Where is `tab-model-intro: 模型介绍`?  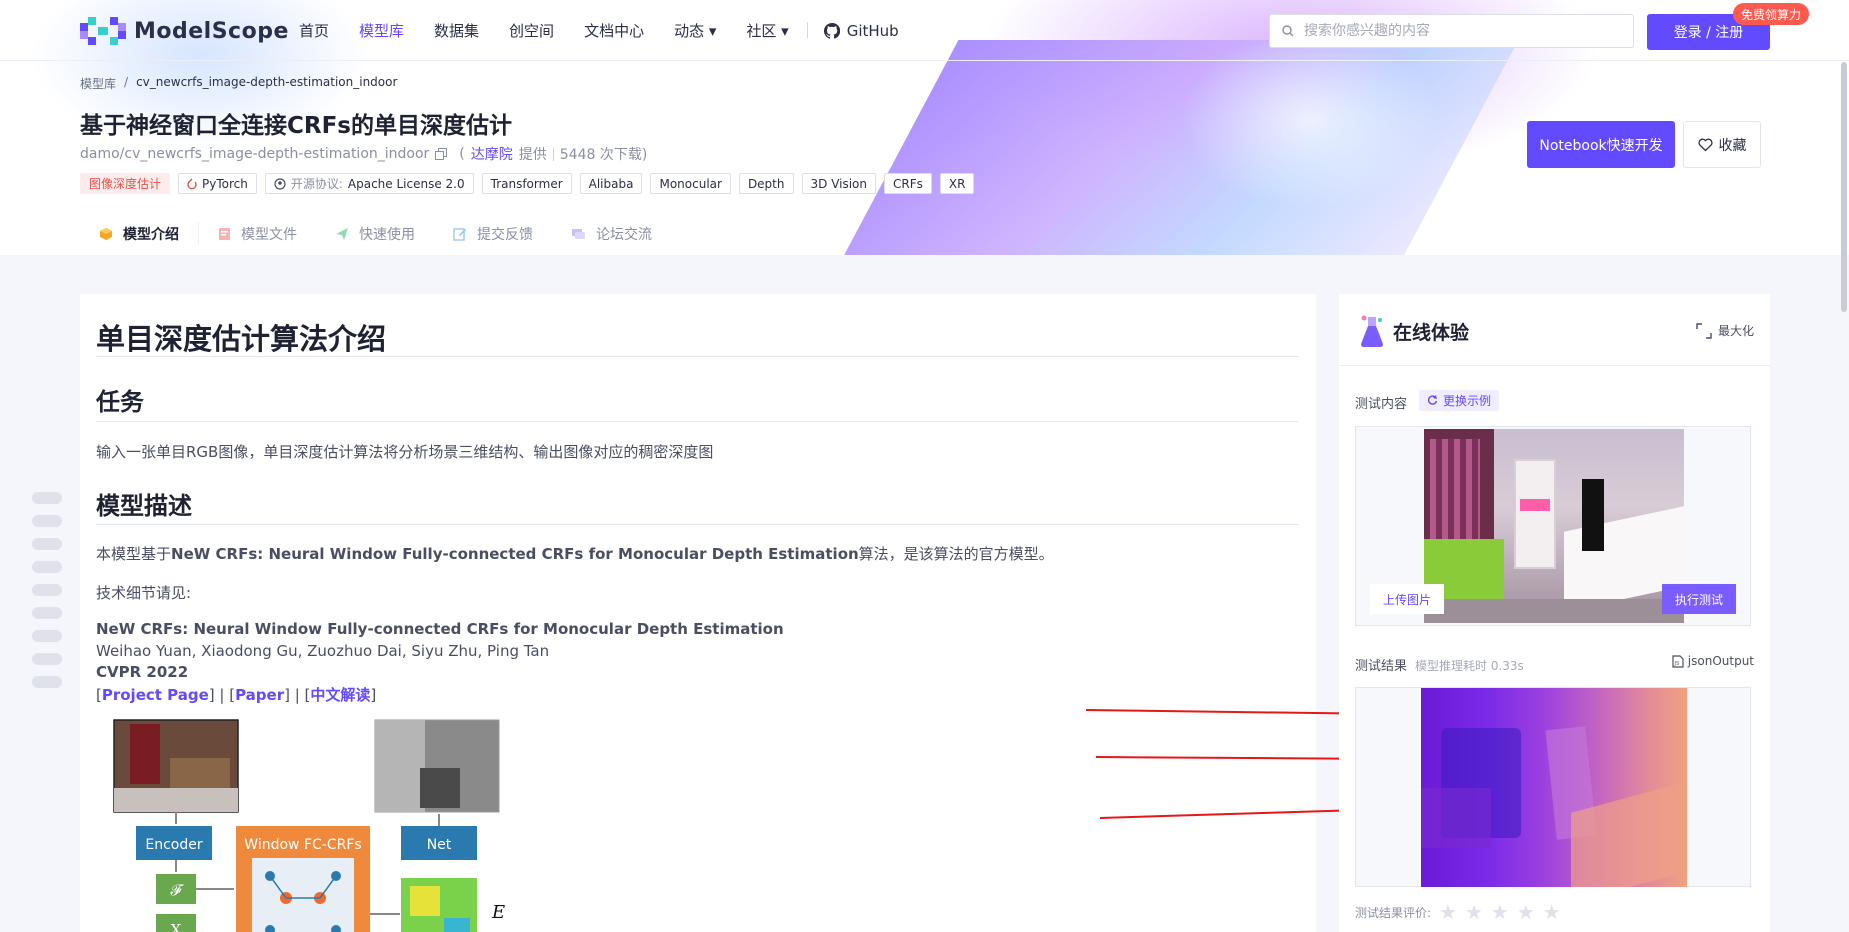 tab-model-intro: 模型介绍 is located at coordinates (139, 234).